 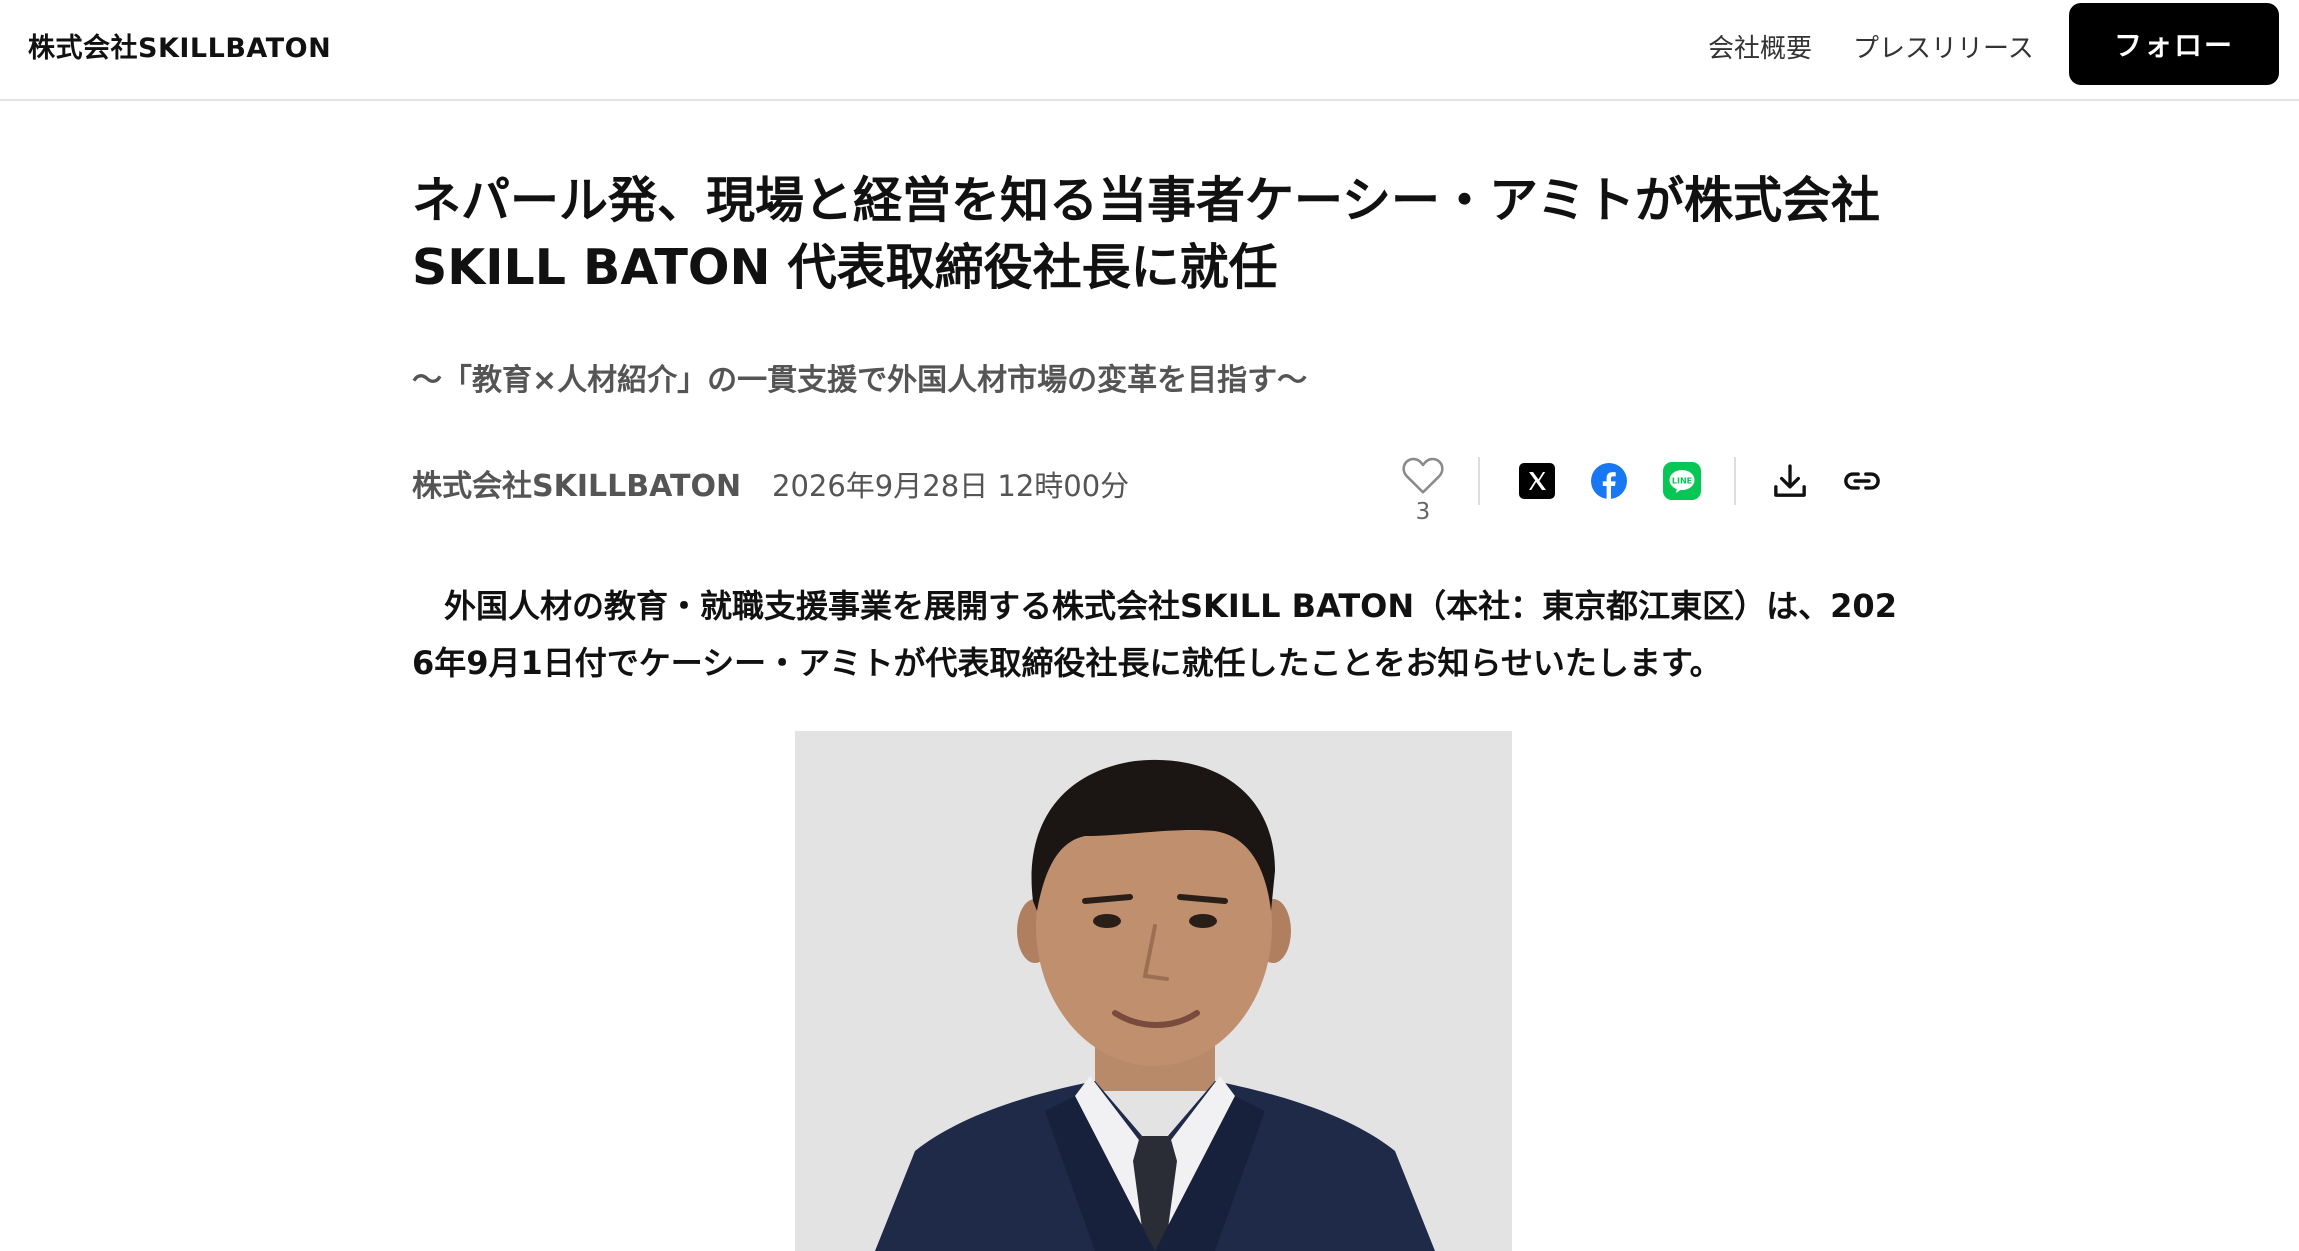 I want to click on x-logo-icon, so click(x=1537, y=481).